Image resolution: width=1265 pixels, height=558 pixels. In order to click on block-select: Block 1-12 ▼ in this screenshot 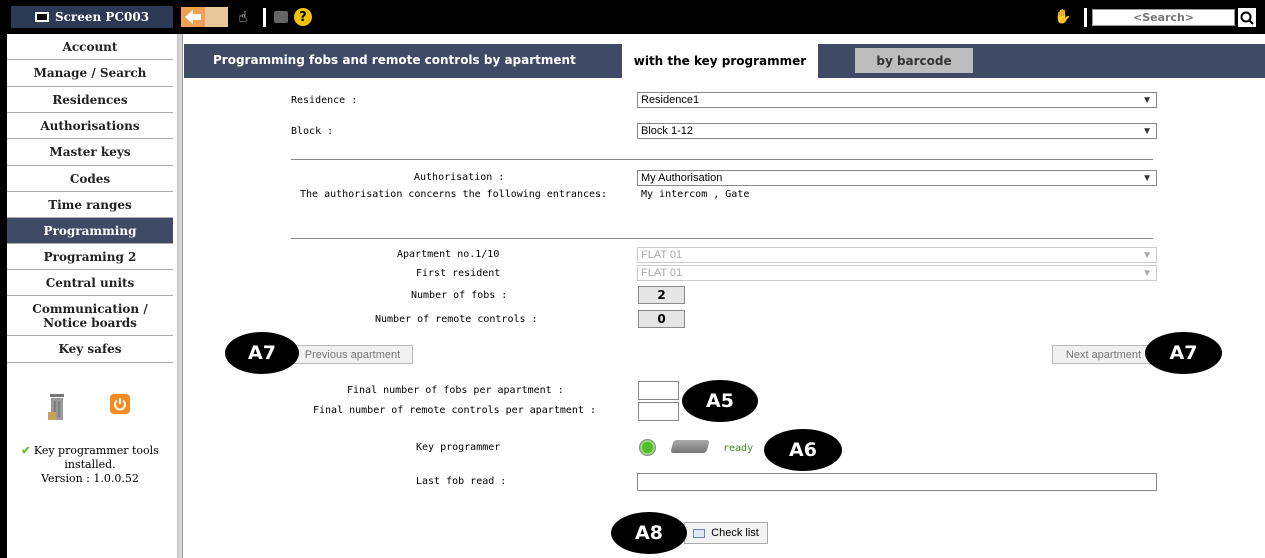, I will do `click(897, 131)`.